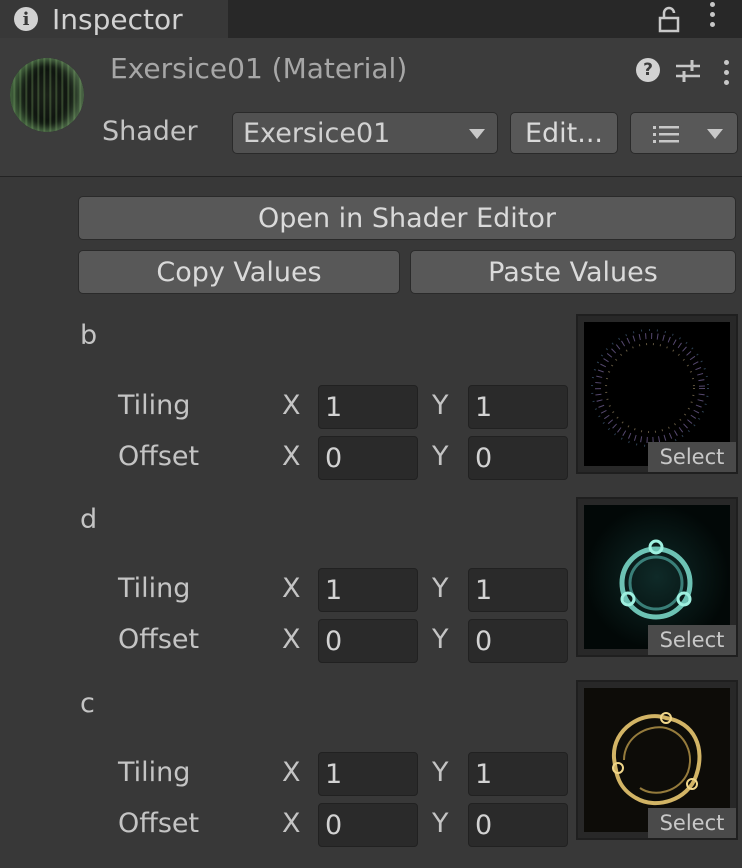 This screenshot has height=868, width=742. Describe the element at coordinates (239, 272) in the screenshot. I see `copy-values-button: Copy Values` at that location.